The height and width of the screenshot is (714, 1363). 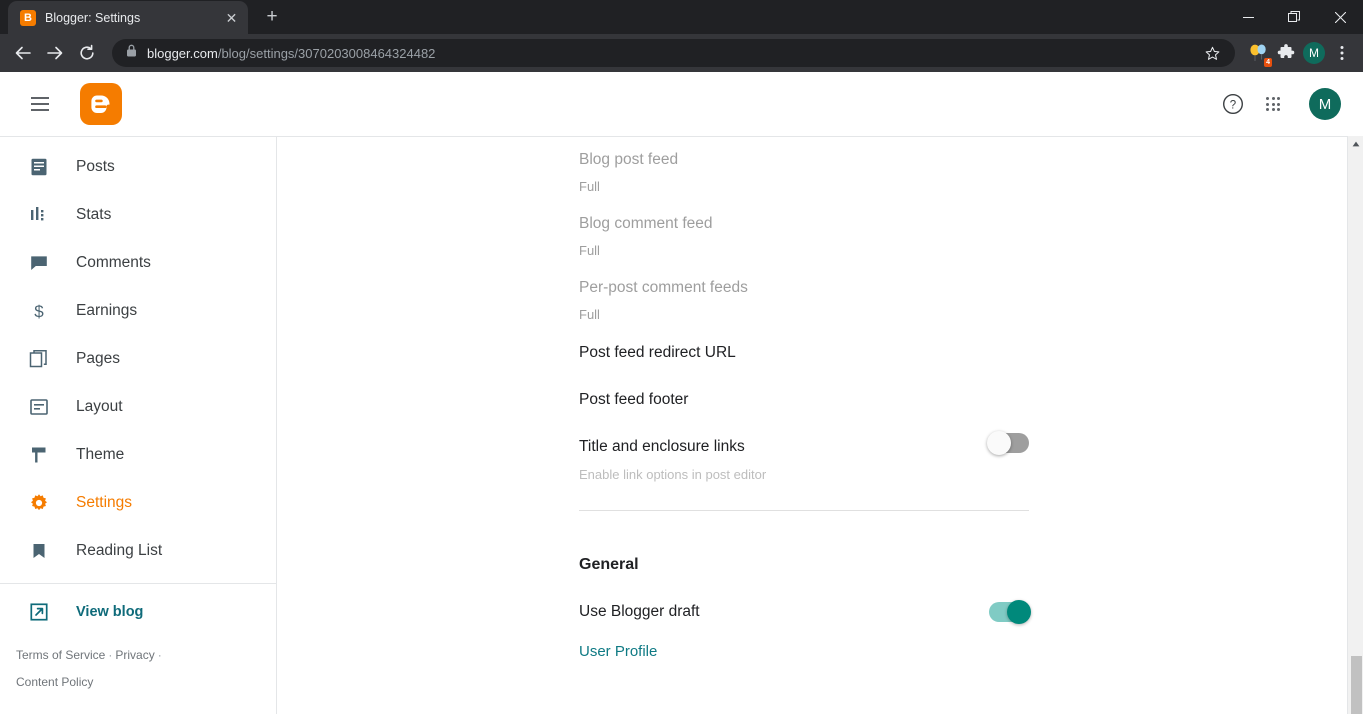 I want to click on vertical-scrollbar, so click(x=1355, y=425).